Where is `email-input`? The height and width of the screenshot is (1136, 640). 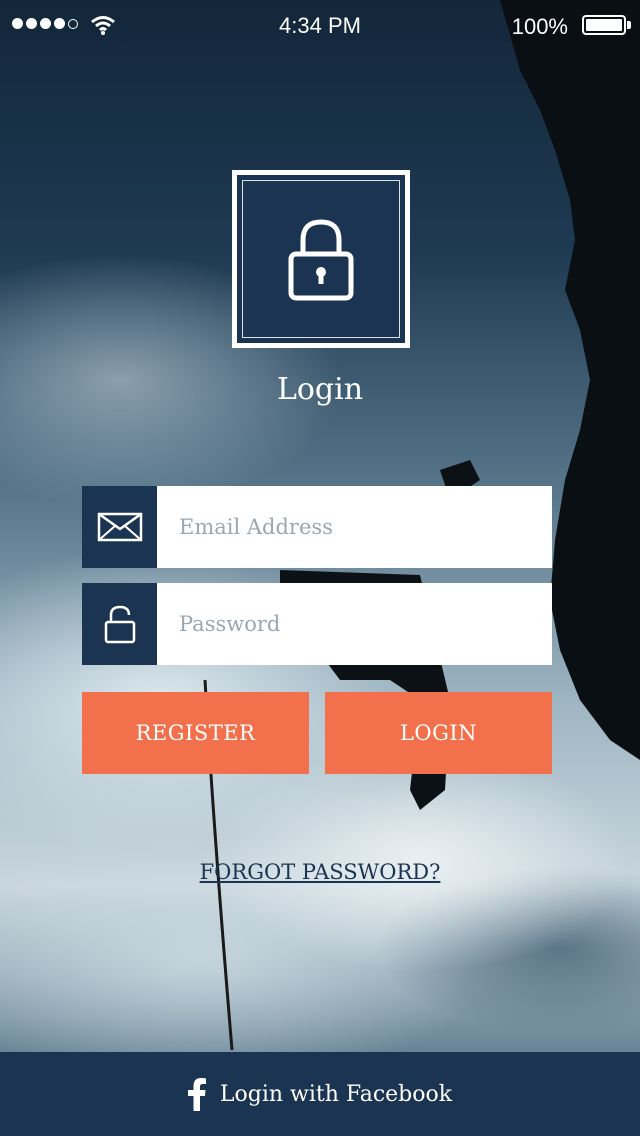 email-input is located at coordinates (354, 527).